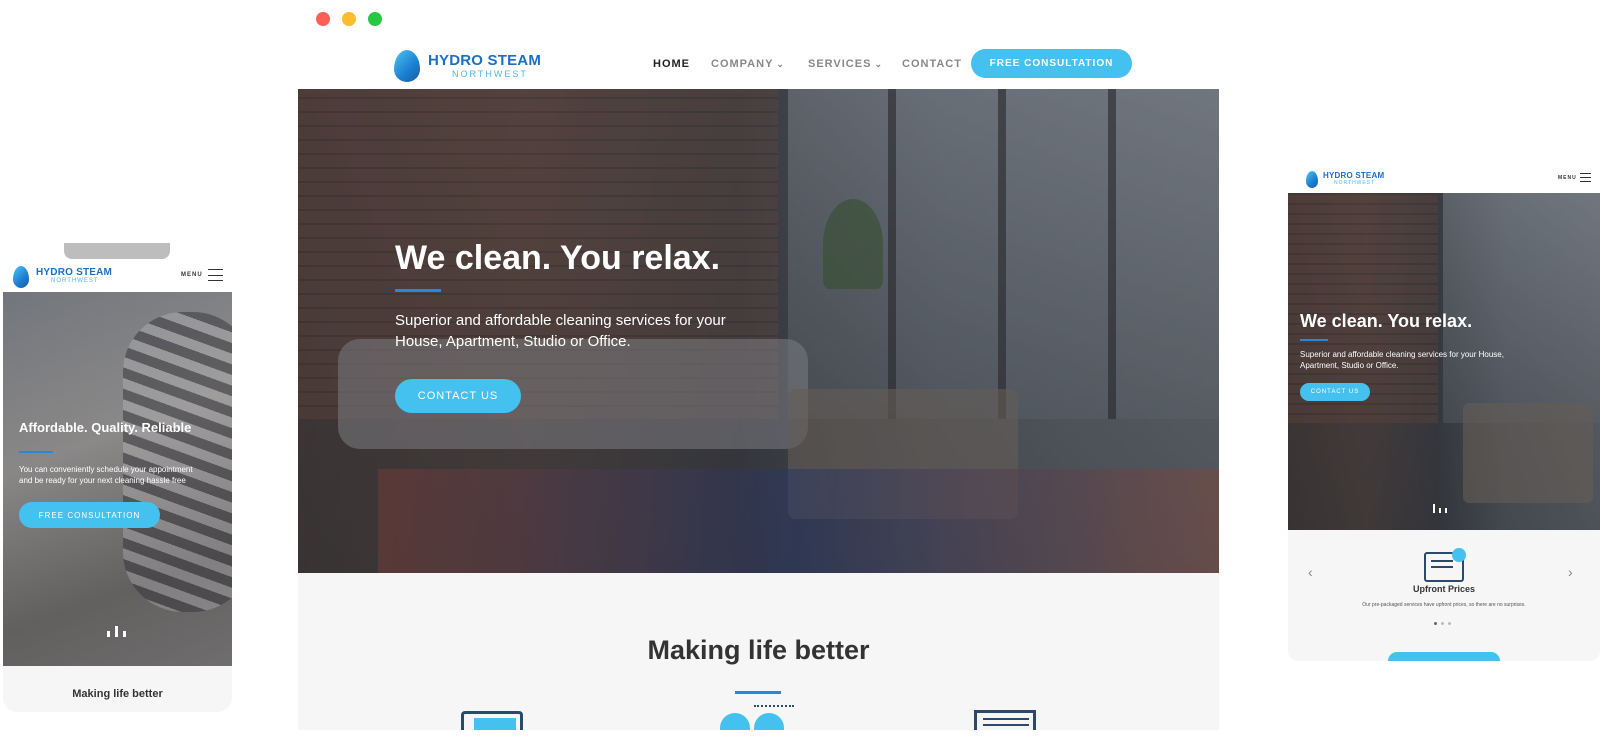 Image resolution: width=1614 pixels, height=740 pixels. I want to click on feature-title: Upfront Prices, so click(1443, 589).